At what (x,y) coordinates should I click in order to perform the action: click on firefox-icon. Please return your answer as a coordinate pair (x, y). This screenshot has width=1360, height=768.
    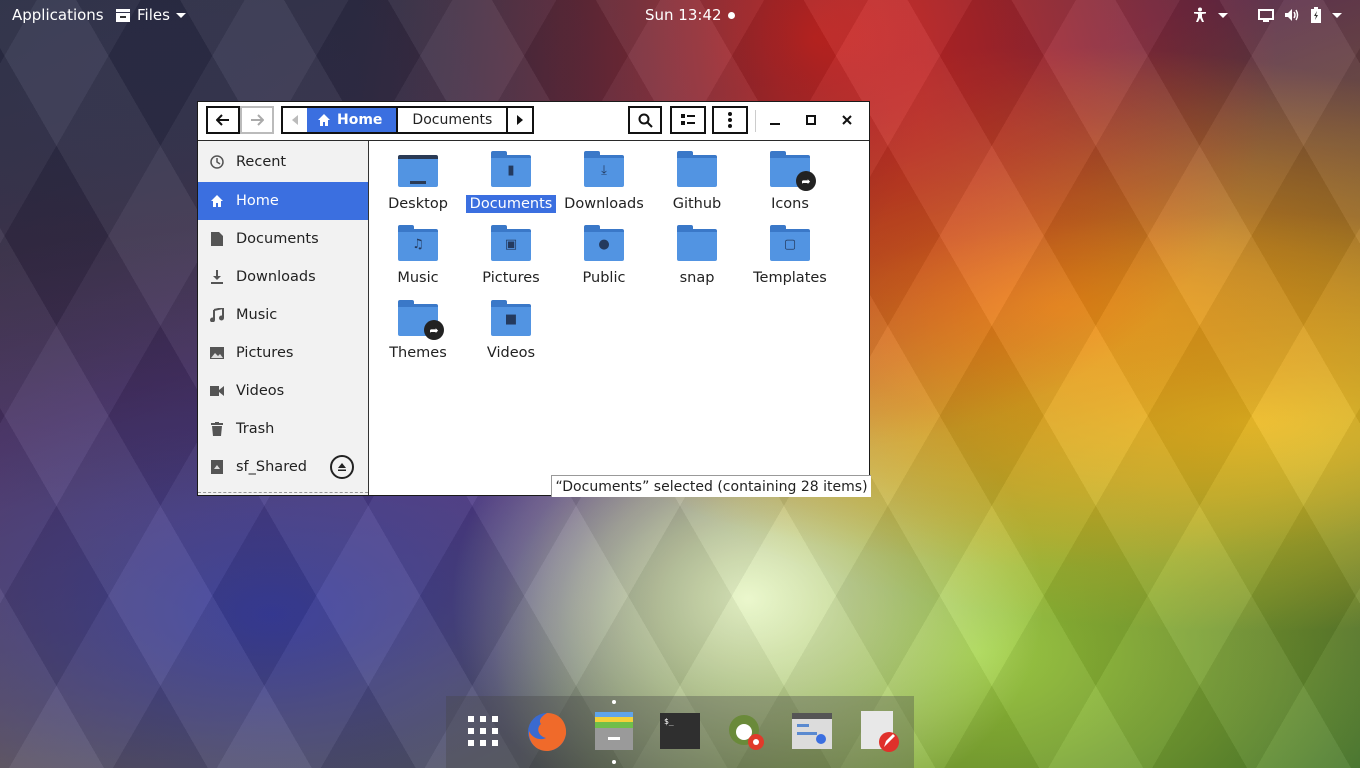
    Looking at the image, I should click on (547, 732).